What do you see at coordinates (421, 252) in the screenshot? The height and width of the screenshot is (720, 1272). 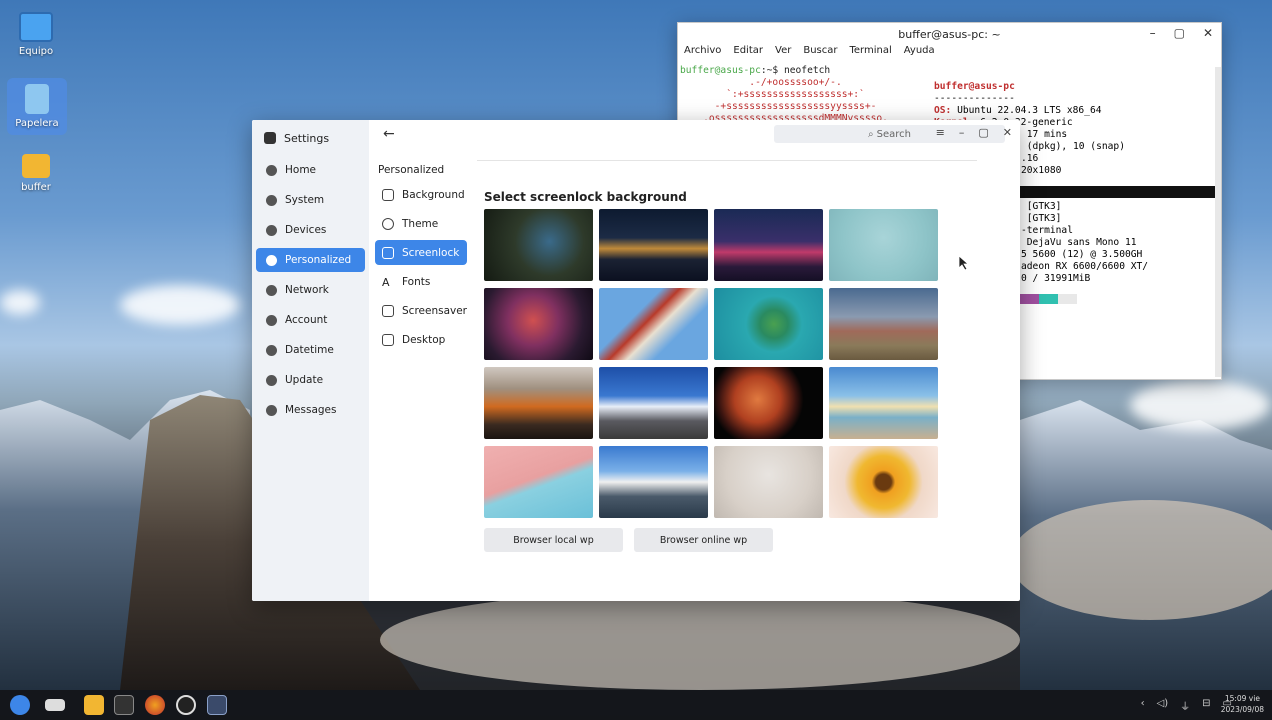 I see `subnav-screenlock: Screenlock` at bounding box center [421, 252].